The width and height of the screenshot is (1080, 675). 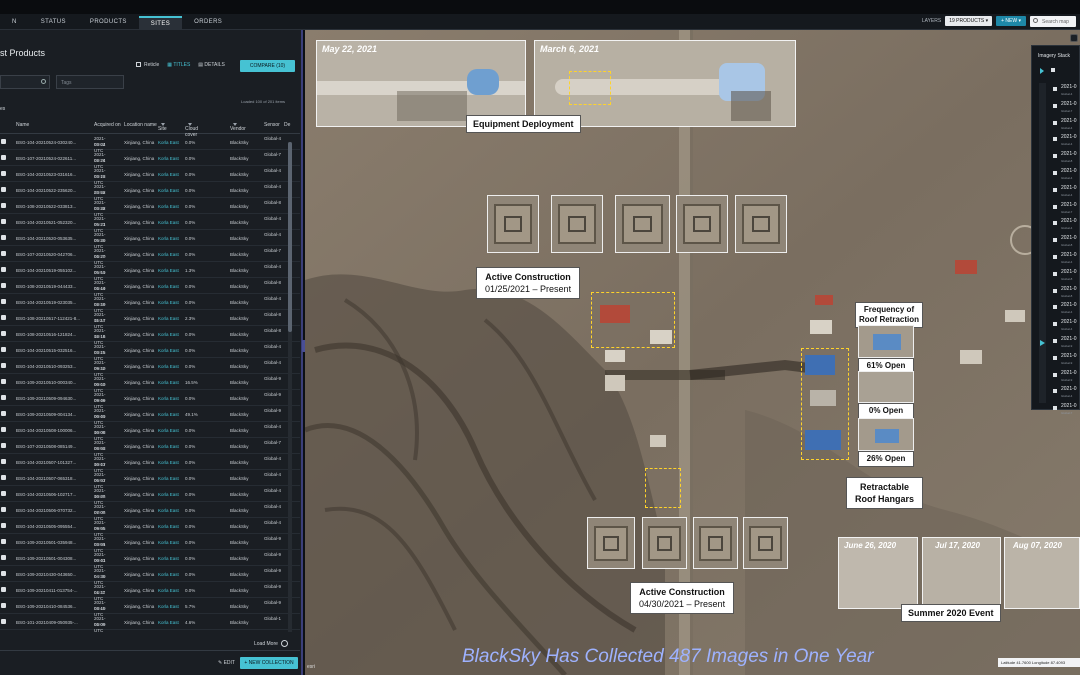 What do you see at coordinates (267, 66) in the screenshot?
I see `compare-button: COMPARE (10)` at bounding box center [267, 66].